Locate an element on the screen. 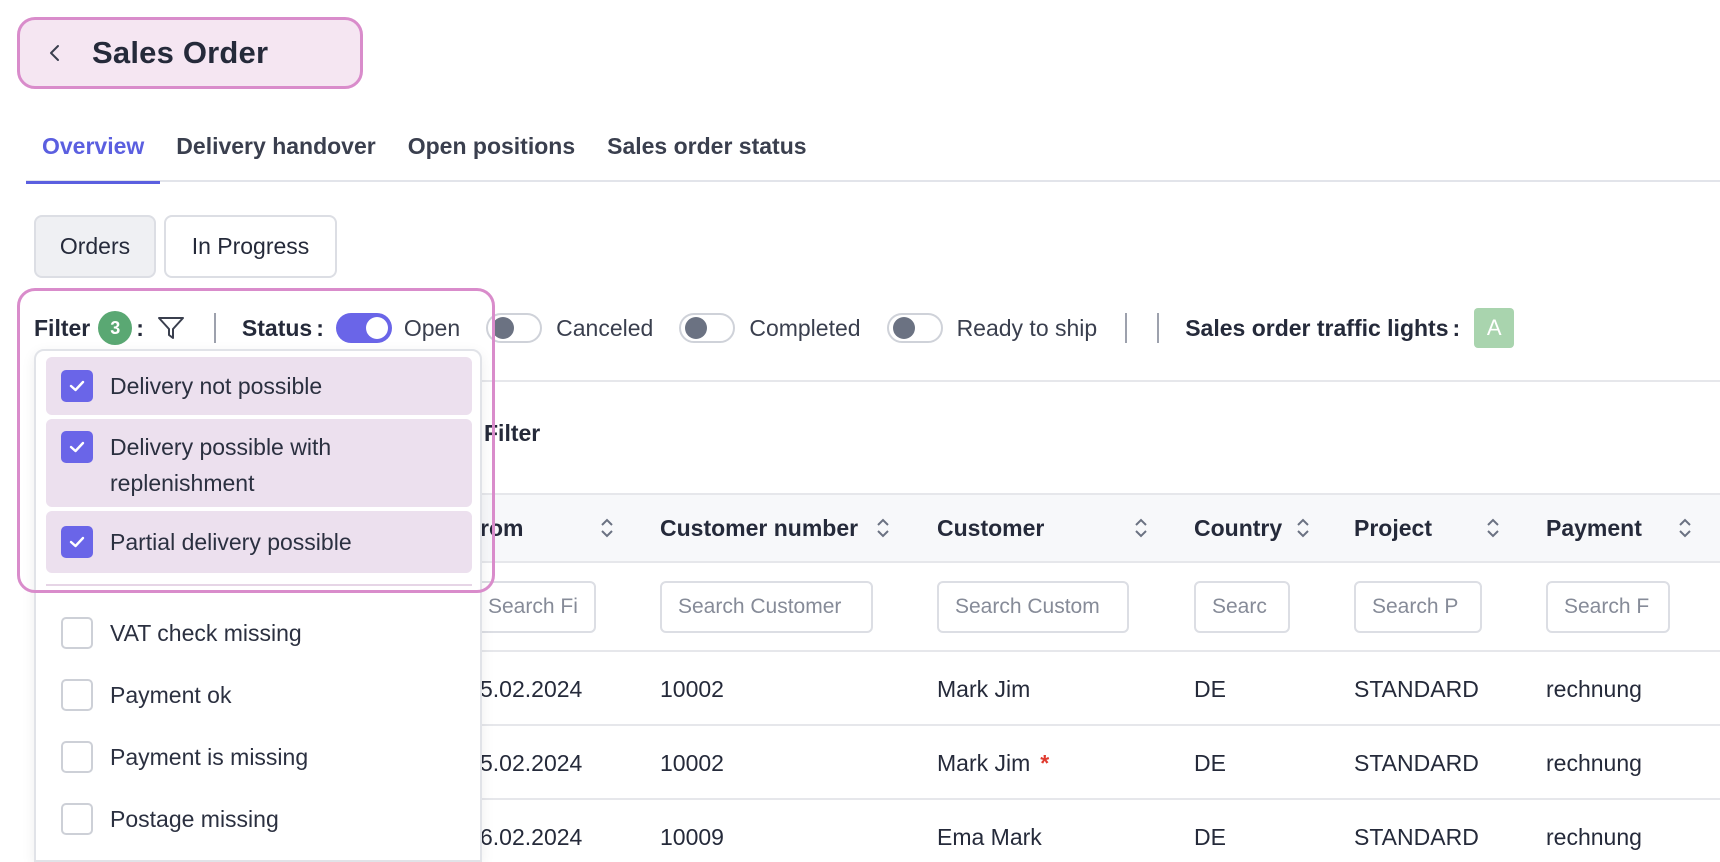  tab-open-positions: Open positions is located at coordinates (491, 146).